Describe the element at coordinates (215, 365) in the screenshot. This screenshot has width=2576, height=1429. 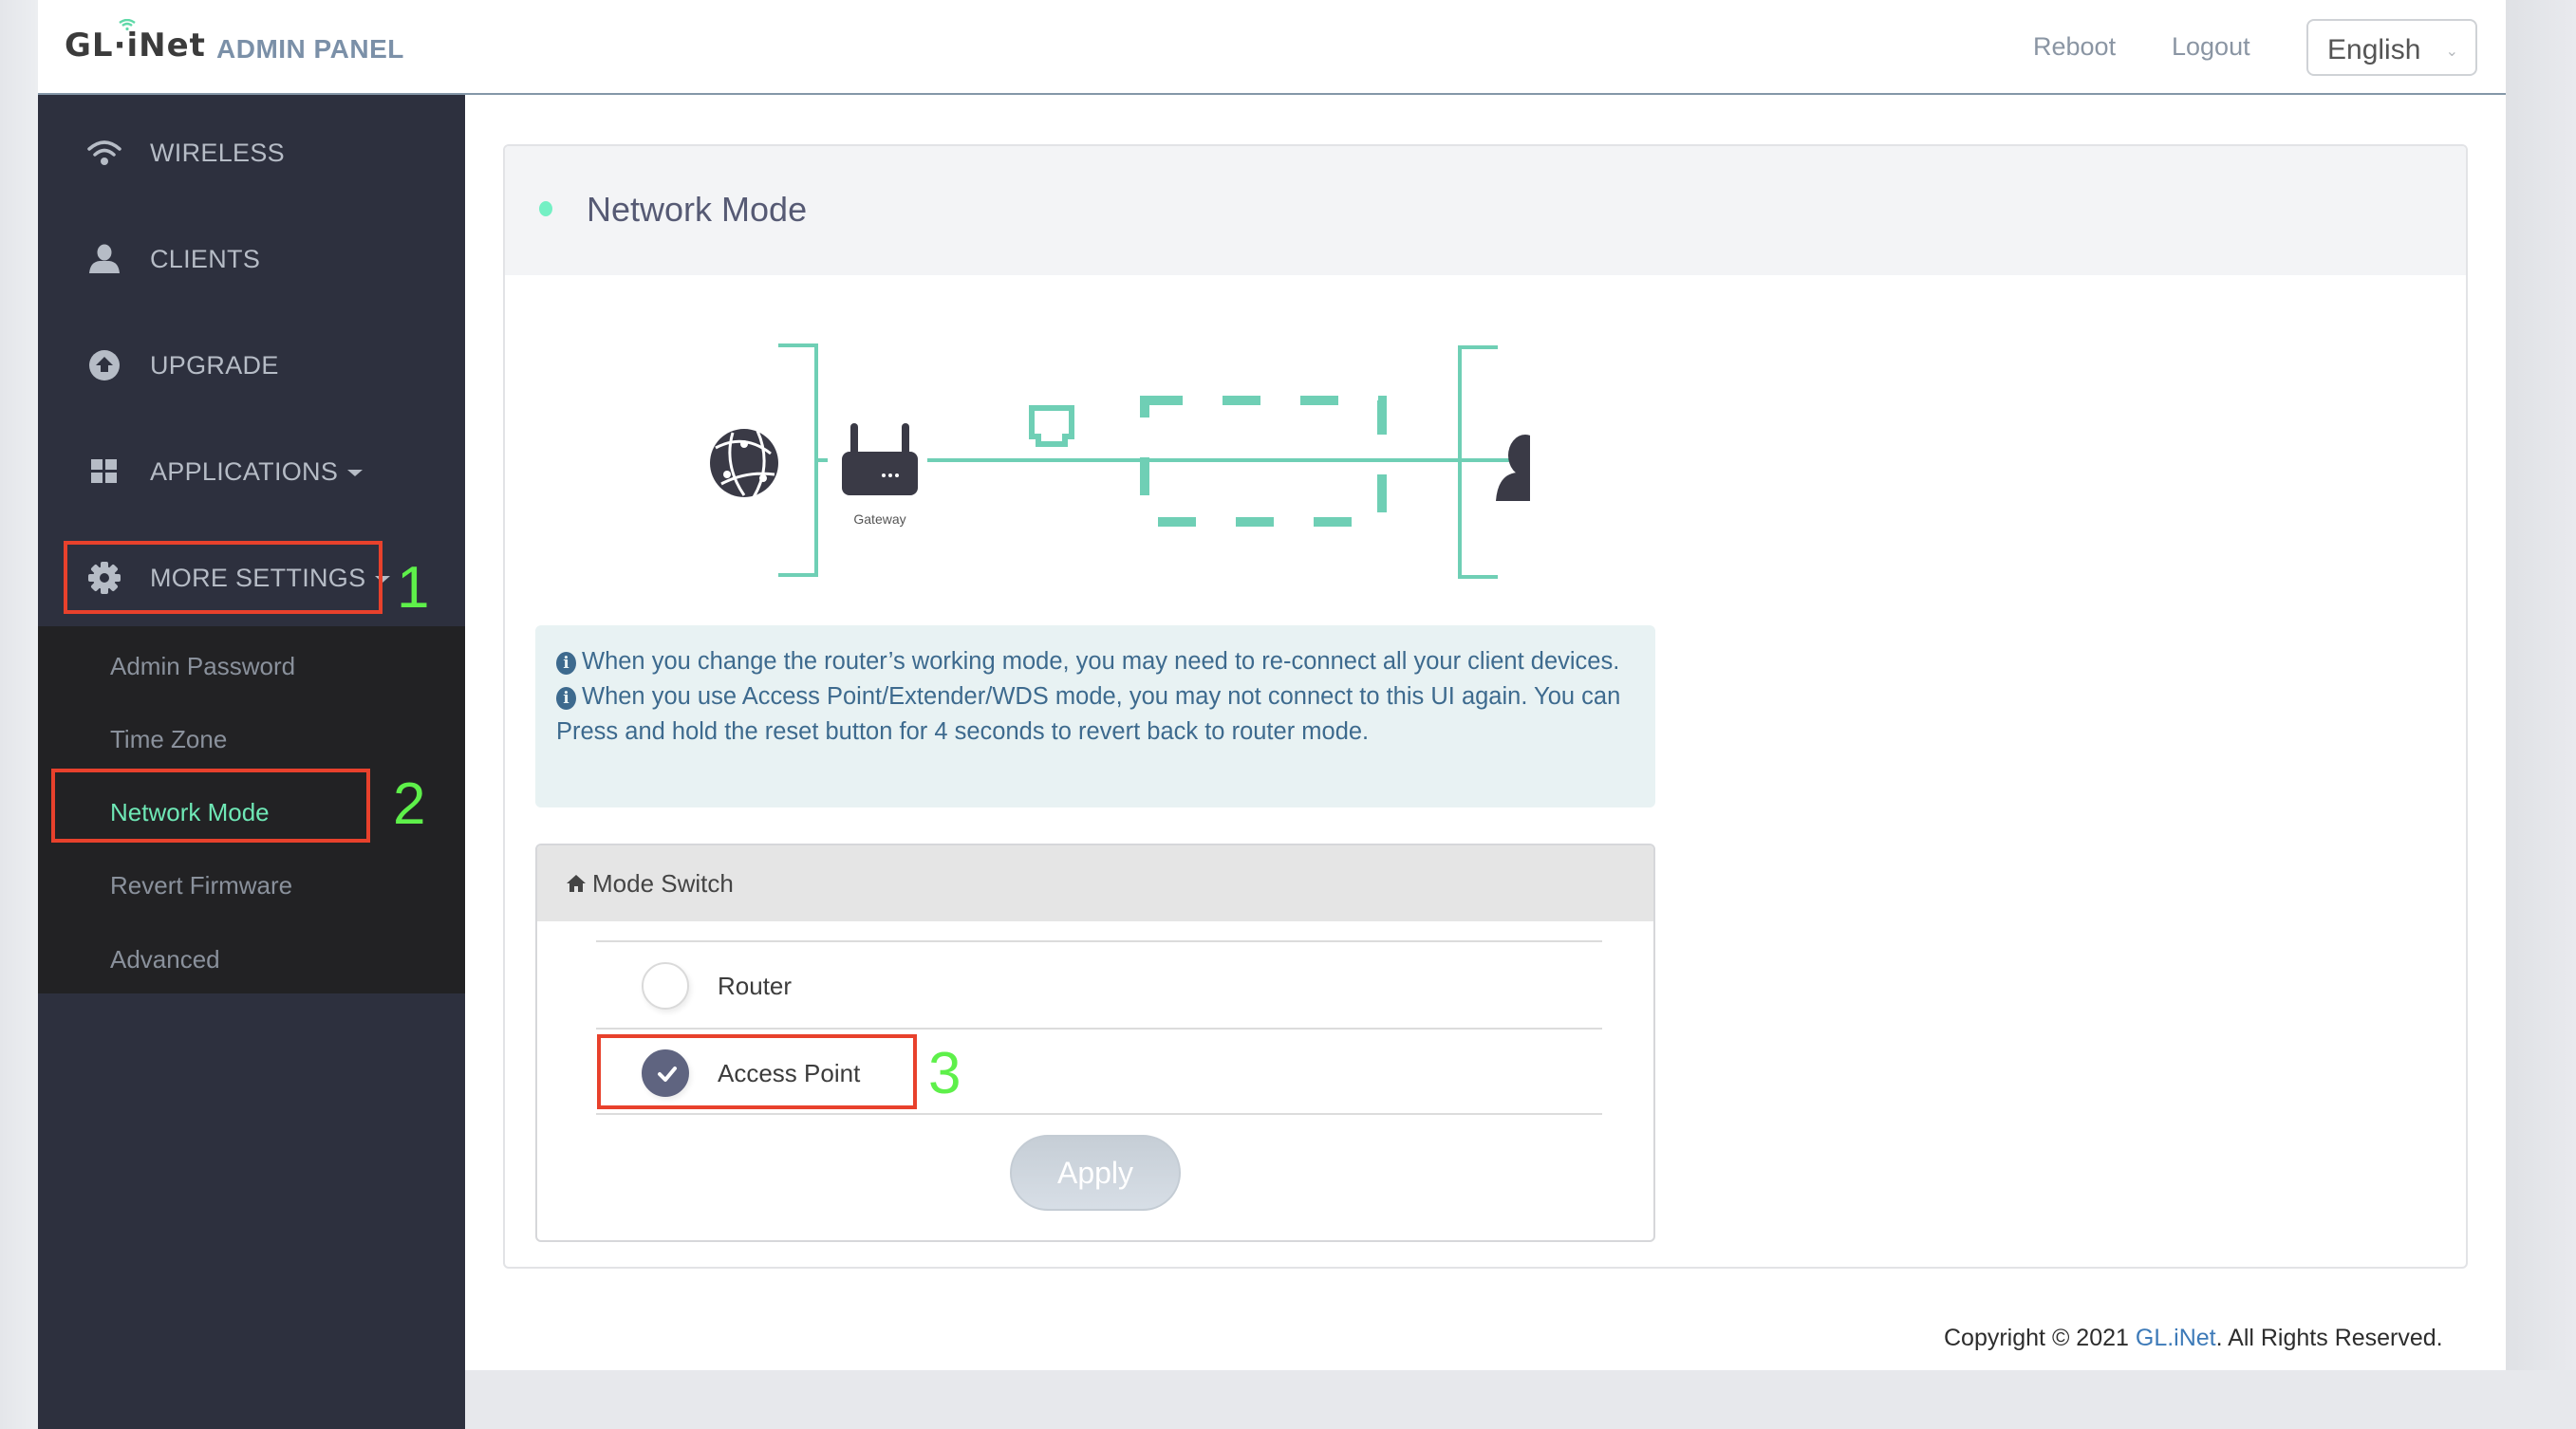
I see `sidebar-item-label: UPGRADE` at that location.